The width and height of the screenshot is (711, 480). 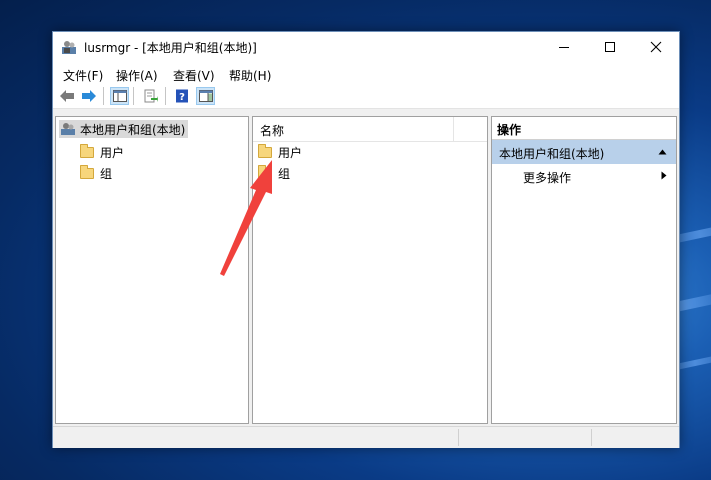 I want to click on annotation-arrow, so click(x=246, y=218).